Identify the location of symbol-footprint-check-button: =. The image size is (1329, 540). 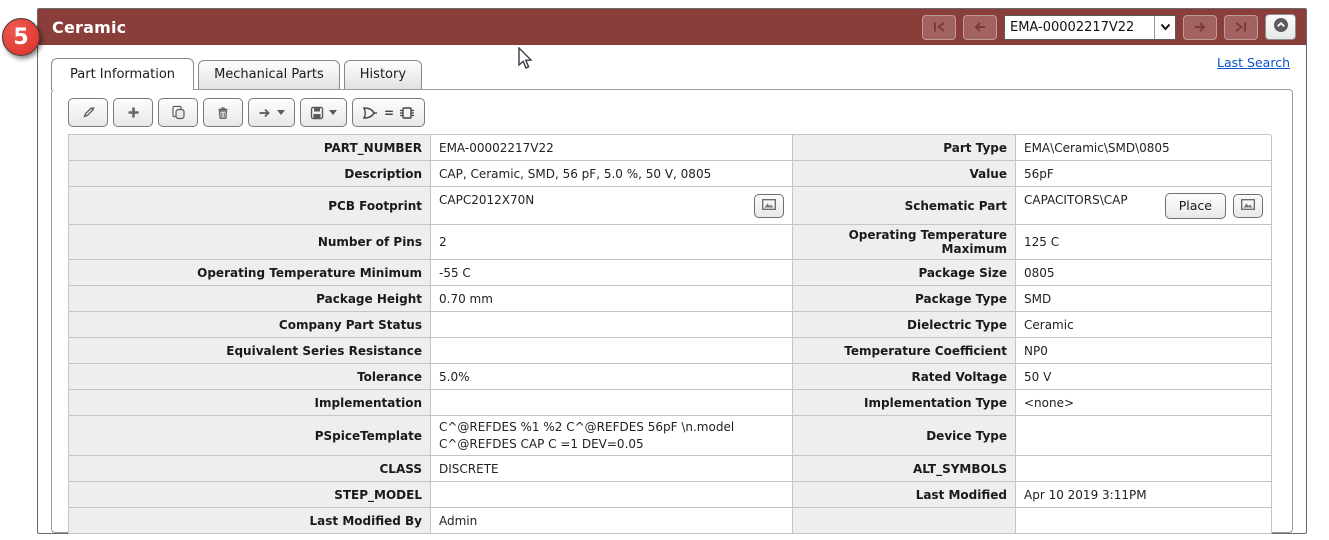
(389, 112).